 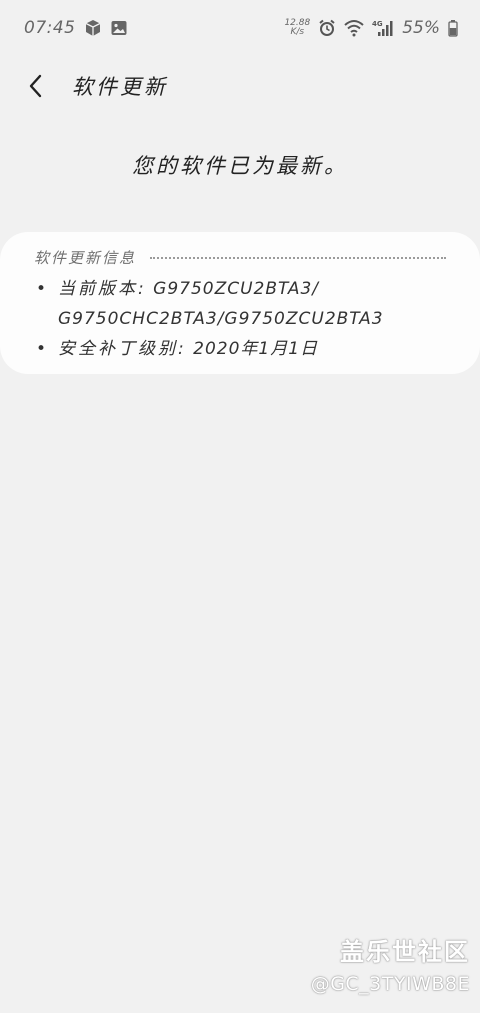 I want to click on watermark-brand: 盖乐世社区, so click(x=405, y=952).